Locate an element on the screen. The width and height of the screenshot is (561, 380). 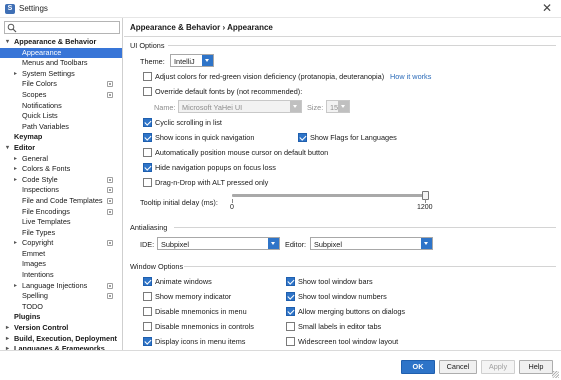
sidebar-item: ▸ Language Injections is located at coordinates (61, 286).